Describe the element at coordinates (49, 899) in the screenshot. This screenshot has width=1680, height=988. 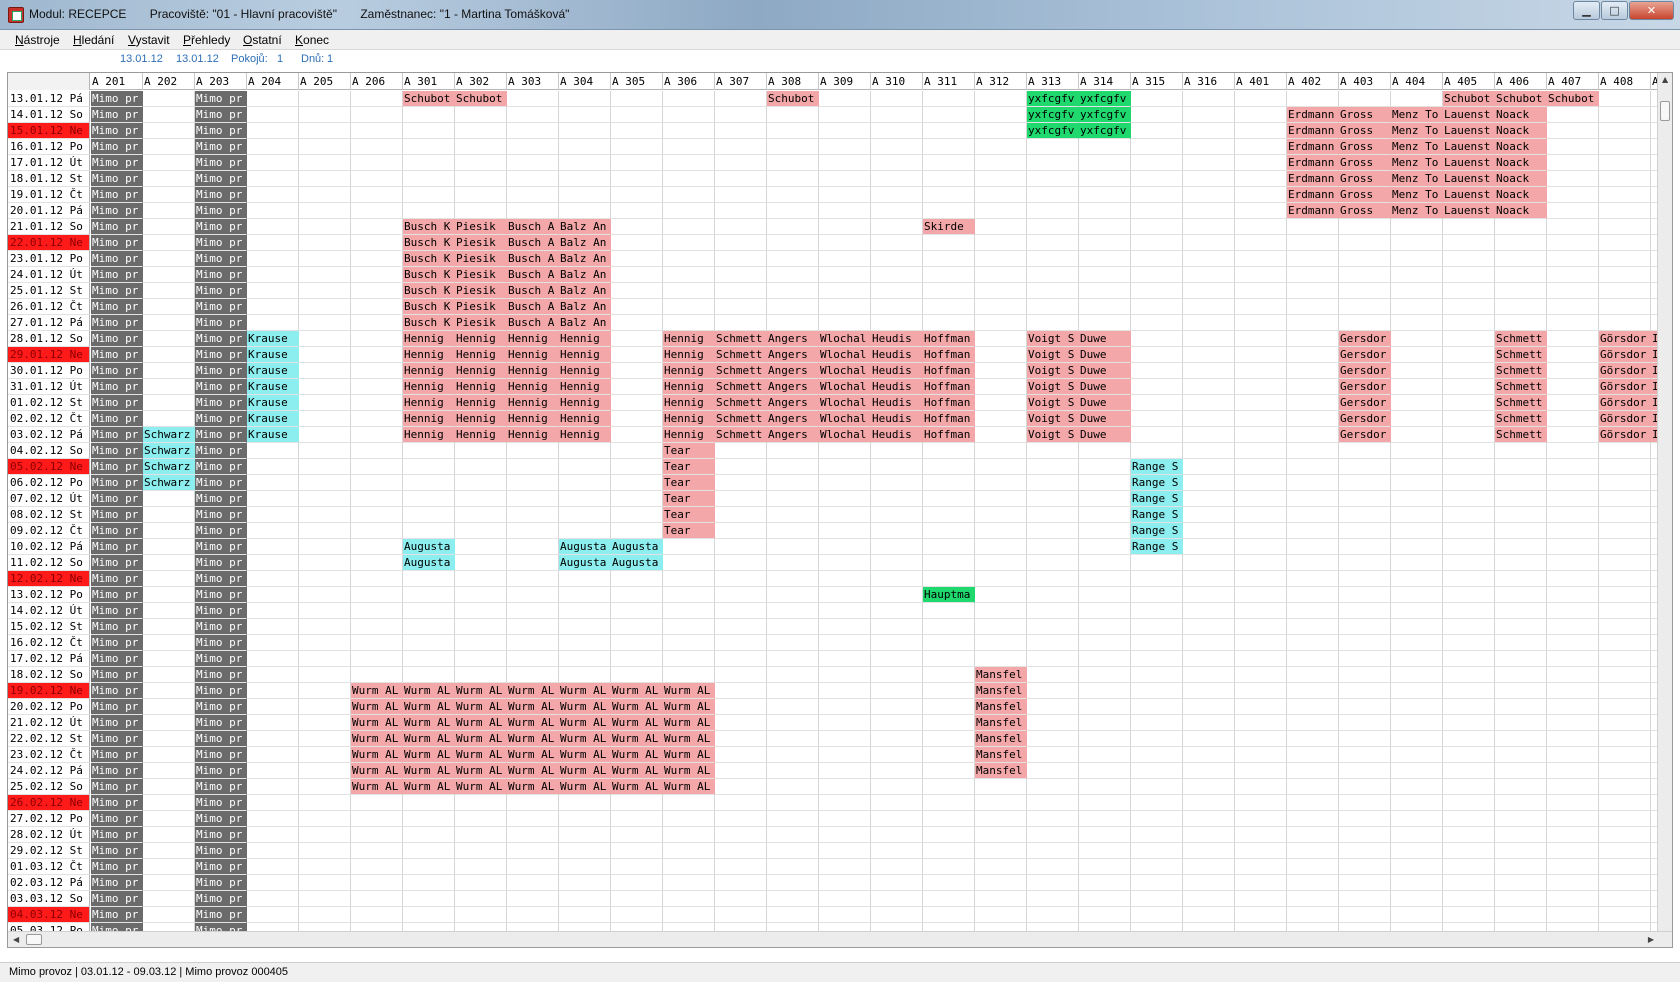
I see `date-cell: 03.03.12 So` at that location.